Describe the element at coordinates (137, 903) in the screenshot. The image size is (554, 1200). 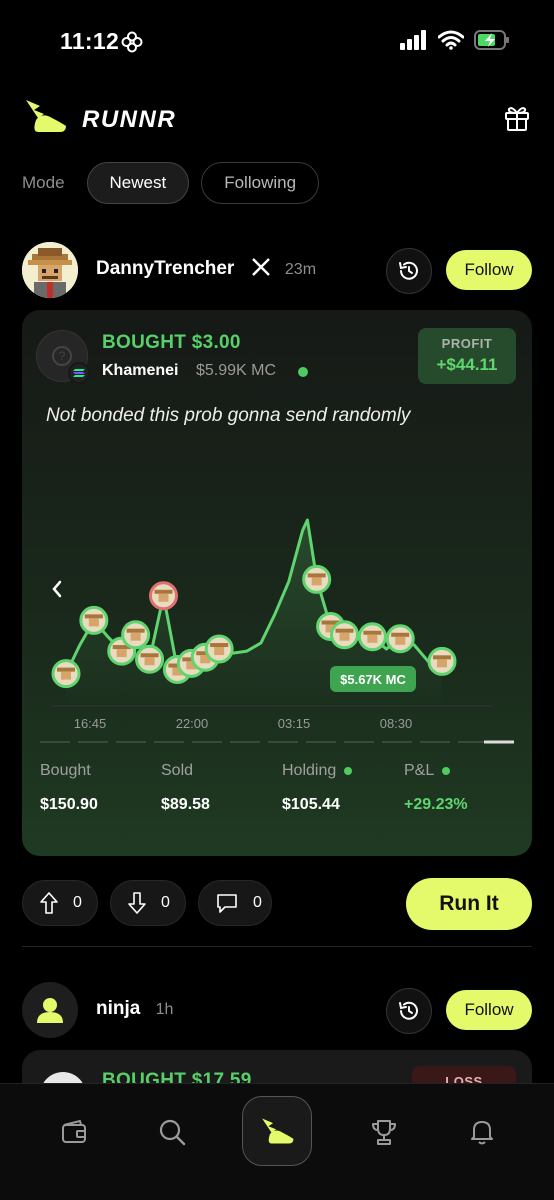
I see `arrow-down-icon` at that location.